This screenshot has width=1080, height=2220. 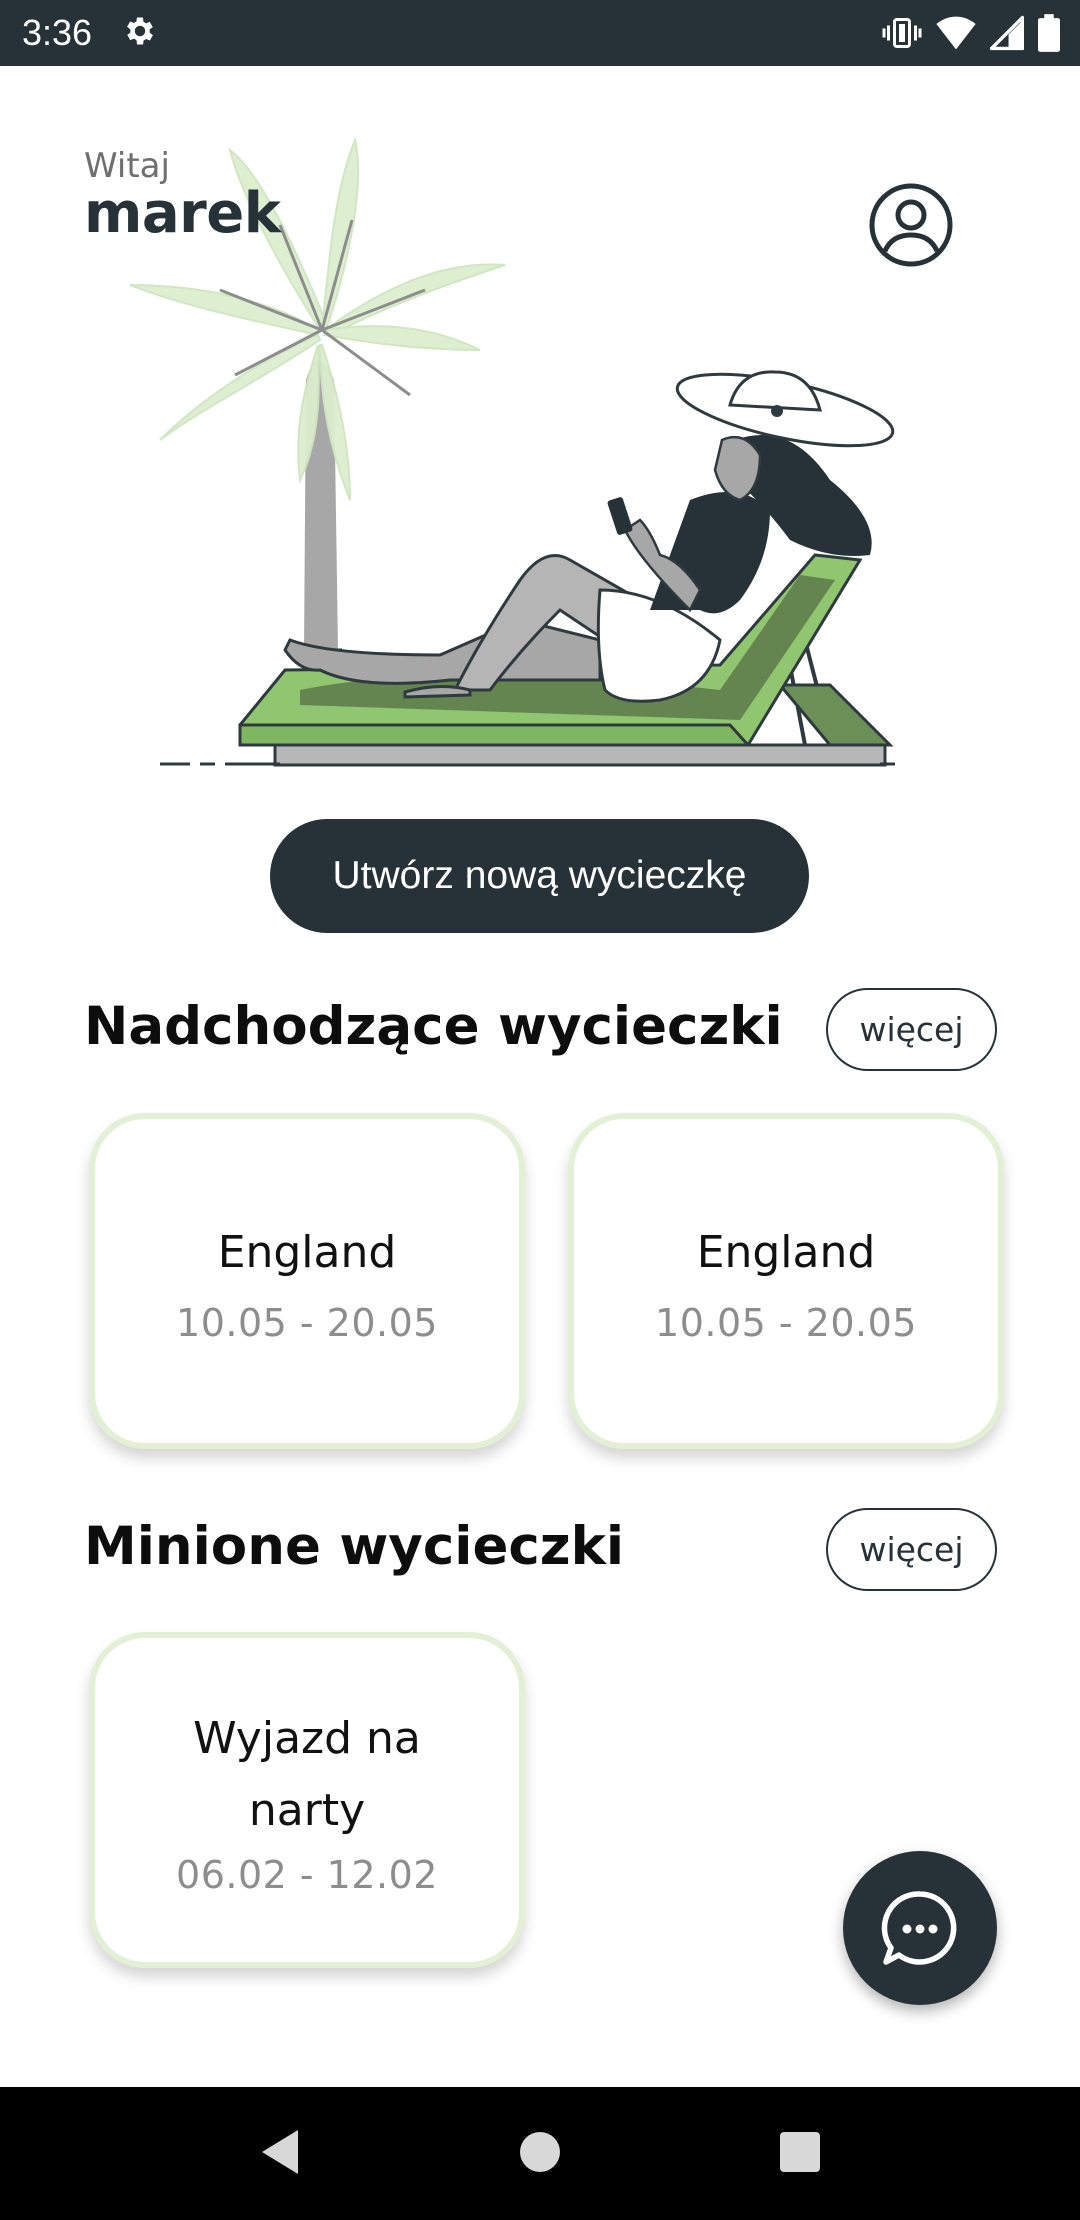 What do you see at coordinates (182, 214) in the screenshot?
I see `user-name: marek` at bounding box center [182, 214].